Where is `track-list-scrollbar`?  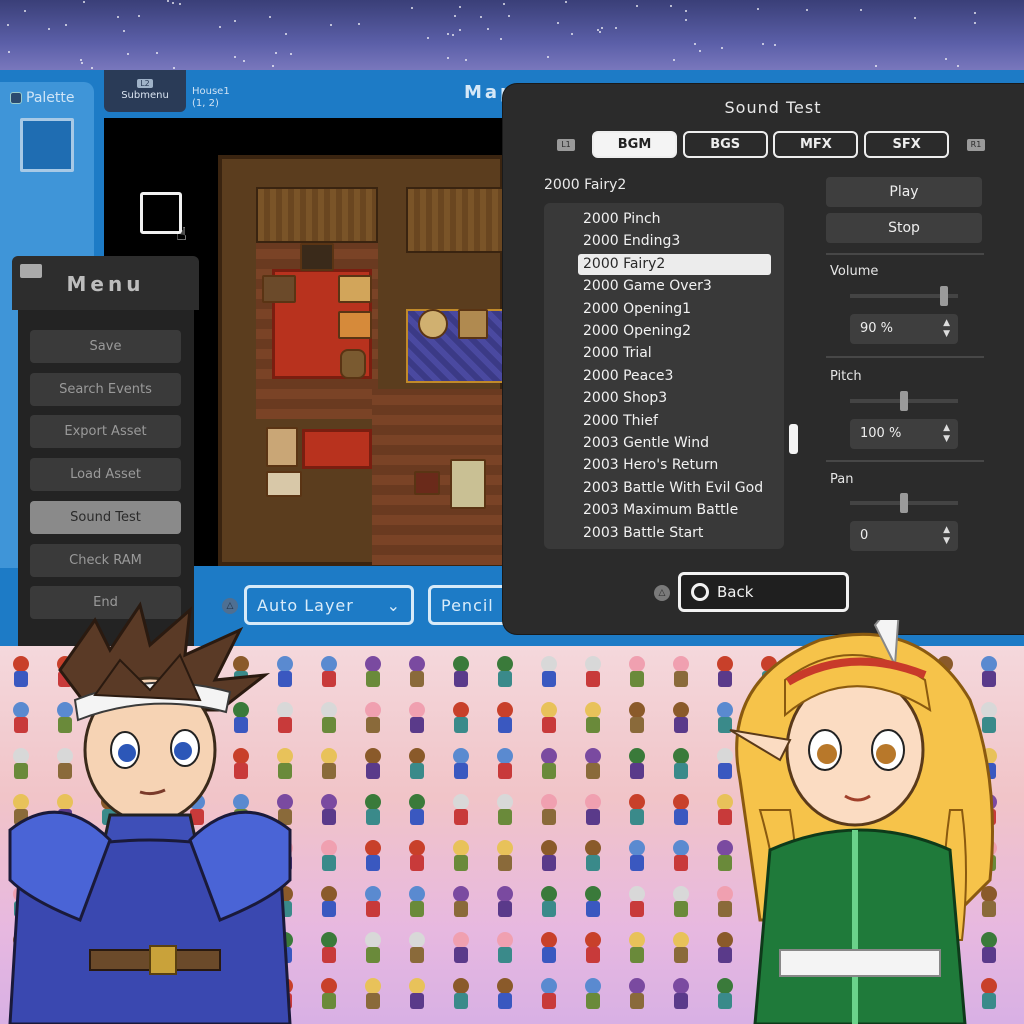 track-list-scrollbar is located at coordinates (793, 439).